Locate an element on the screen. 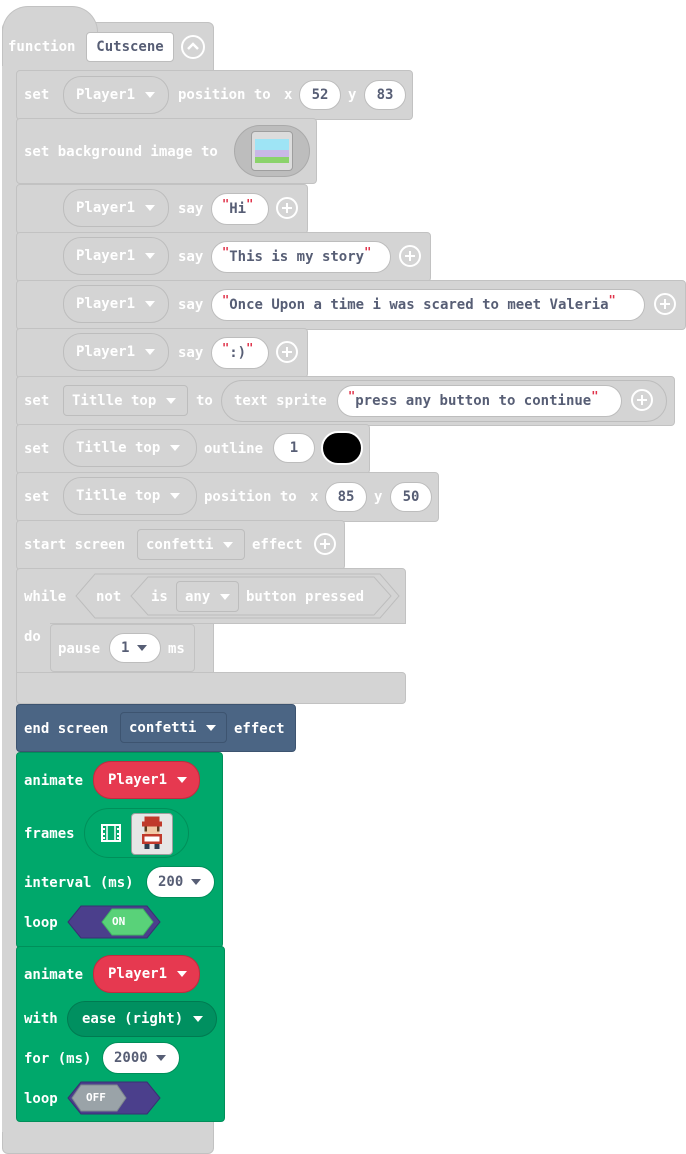 The image size is (686, 1154). start-screen-label: start screen is located at coordinates (75, 545).